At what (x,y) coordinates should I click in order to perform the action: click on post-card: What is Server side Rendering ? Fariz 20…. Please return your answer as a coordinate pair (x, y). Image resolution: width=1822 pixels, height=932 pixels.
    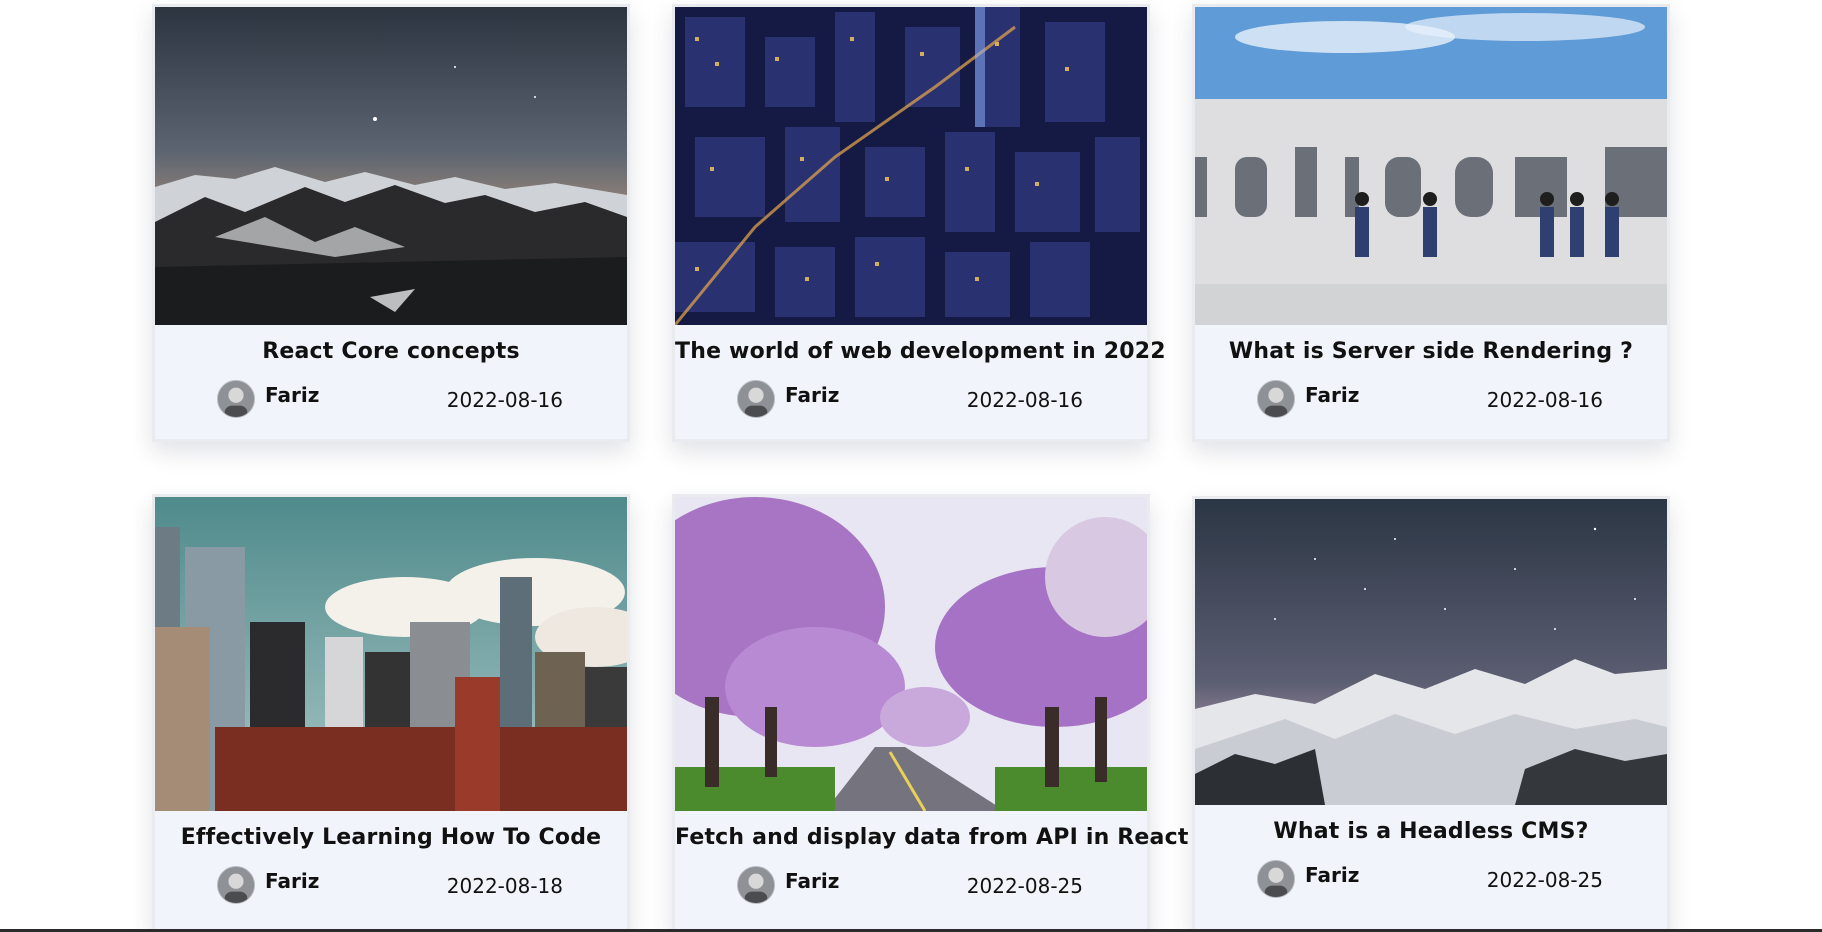
    Looking at the image, I should click on (1431, 223).